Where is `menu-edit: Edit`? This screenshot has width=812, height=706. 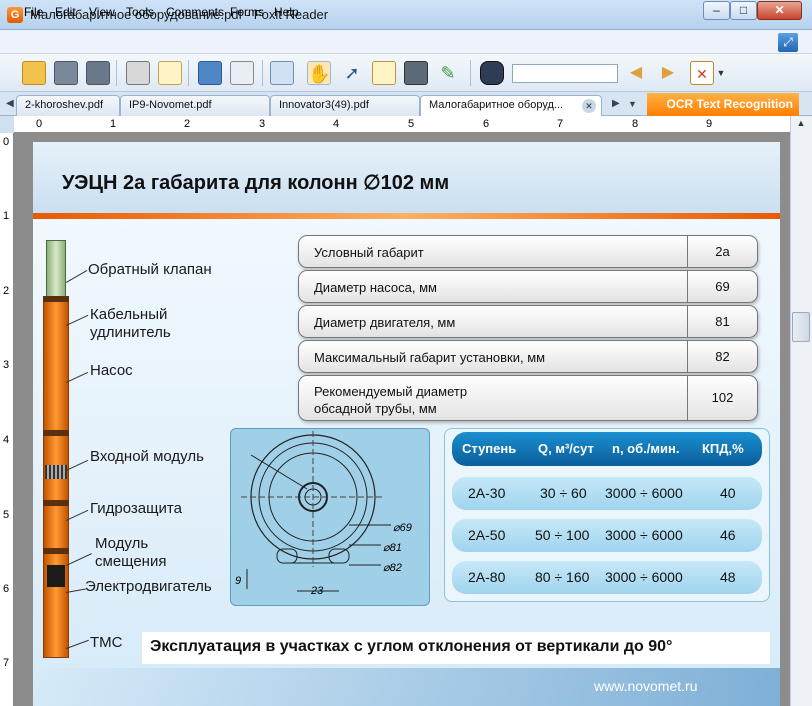
menu-edit: Edit is located at coordinates (65, 12).